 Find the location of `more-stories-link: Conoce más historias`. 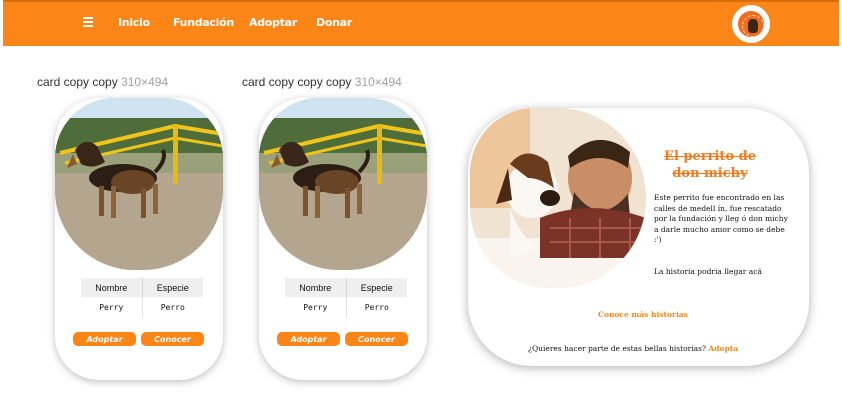

more-stories-link: Conoce más historias is located at coordinates (643, 314).